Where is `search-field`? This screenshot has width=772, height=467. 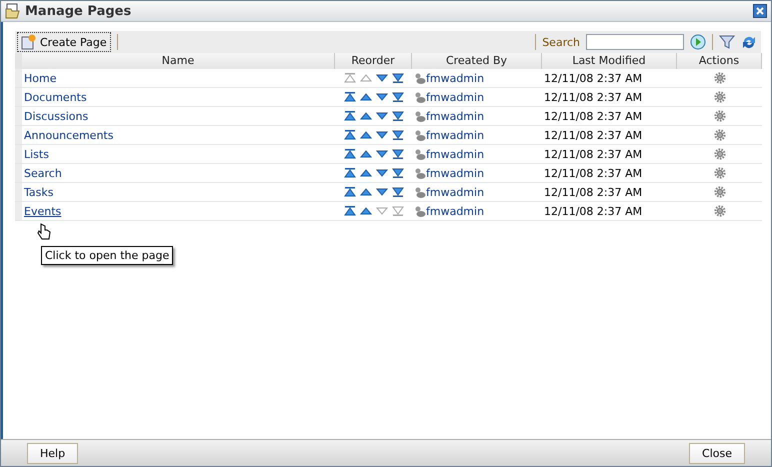
search-field is located at coordinates (635, 42).